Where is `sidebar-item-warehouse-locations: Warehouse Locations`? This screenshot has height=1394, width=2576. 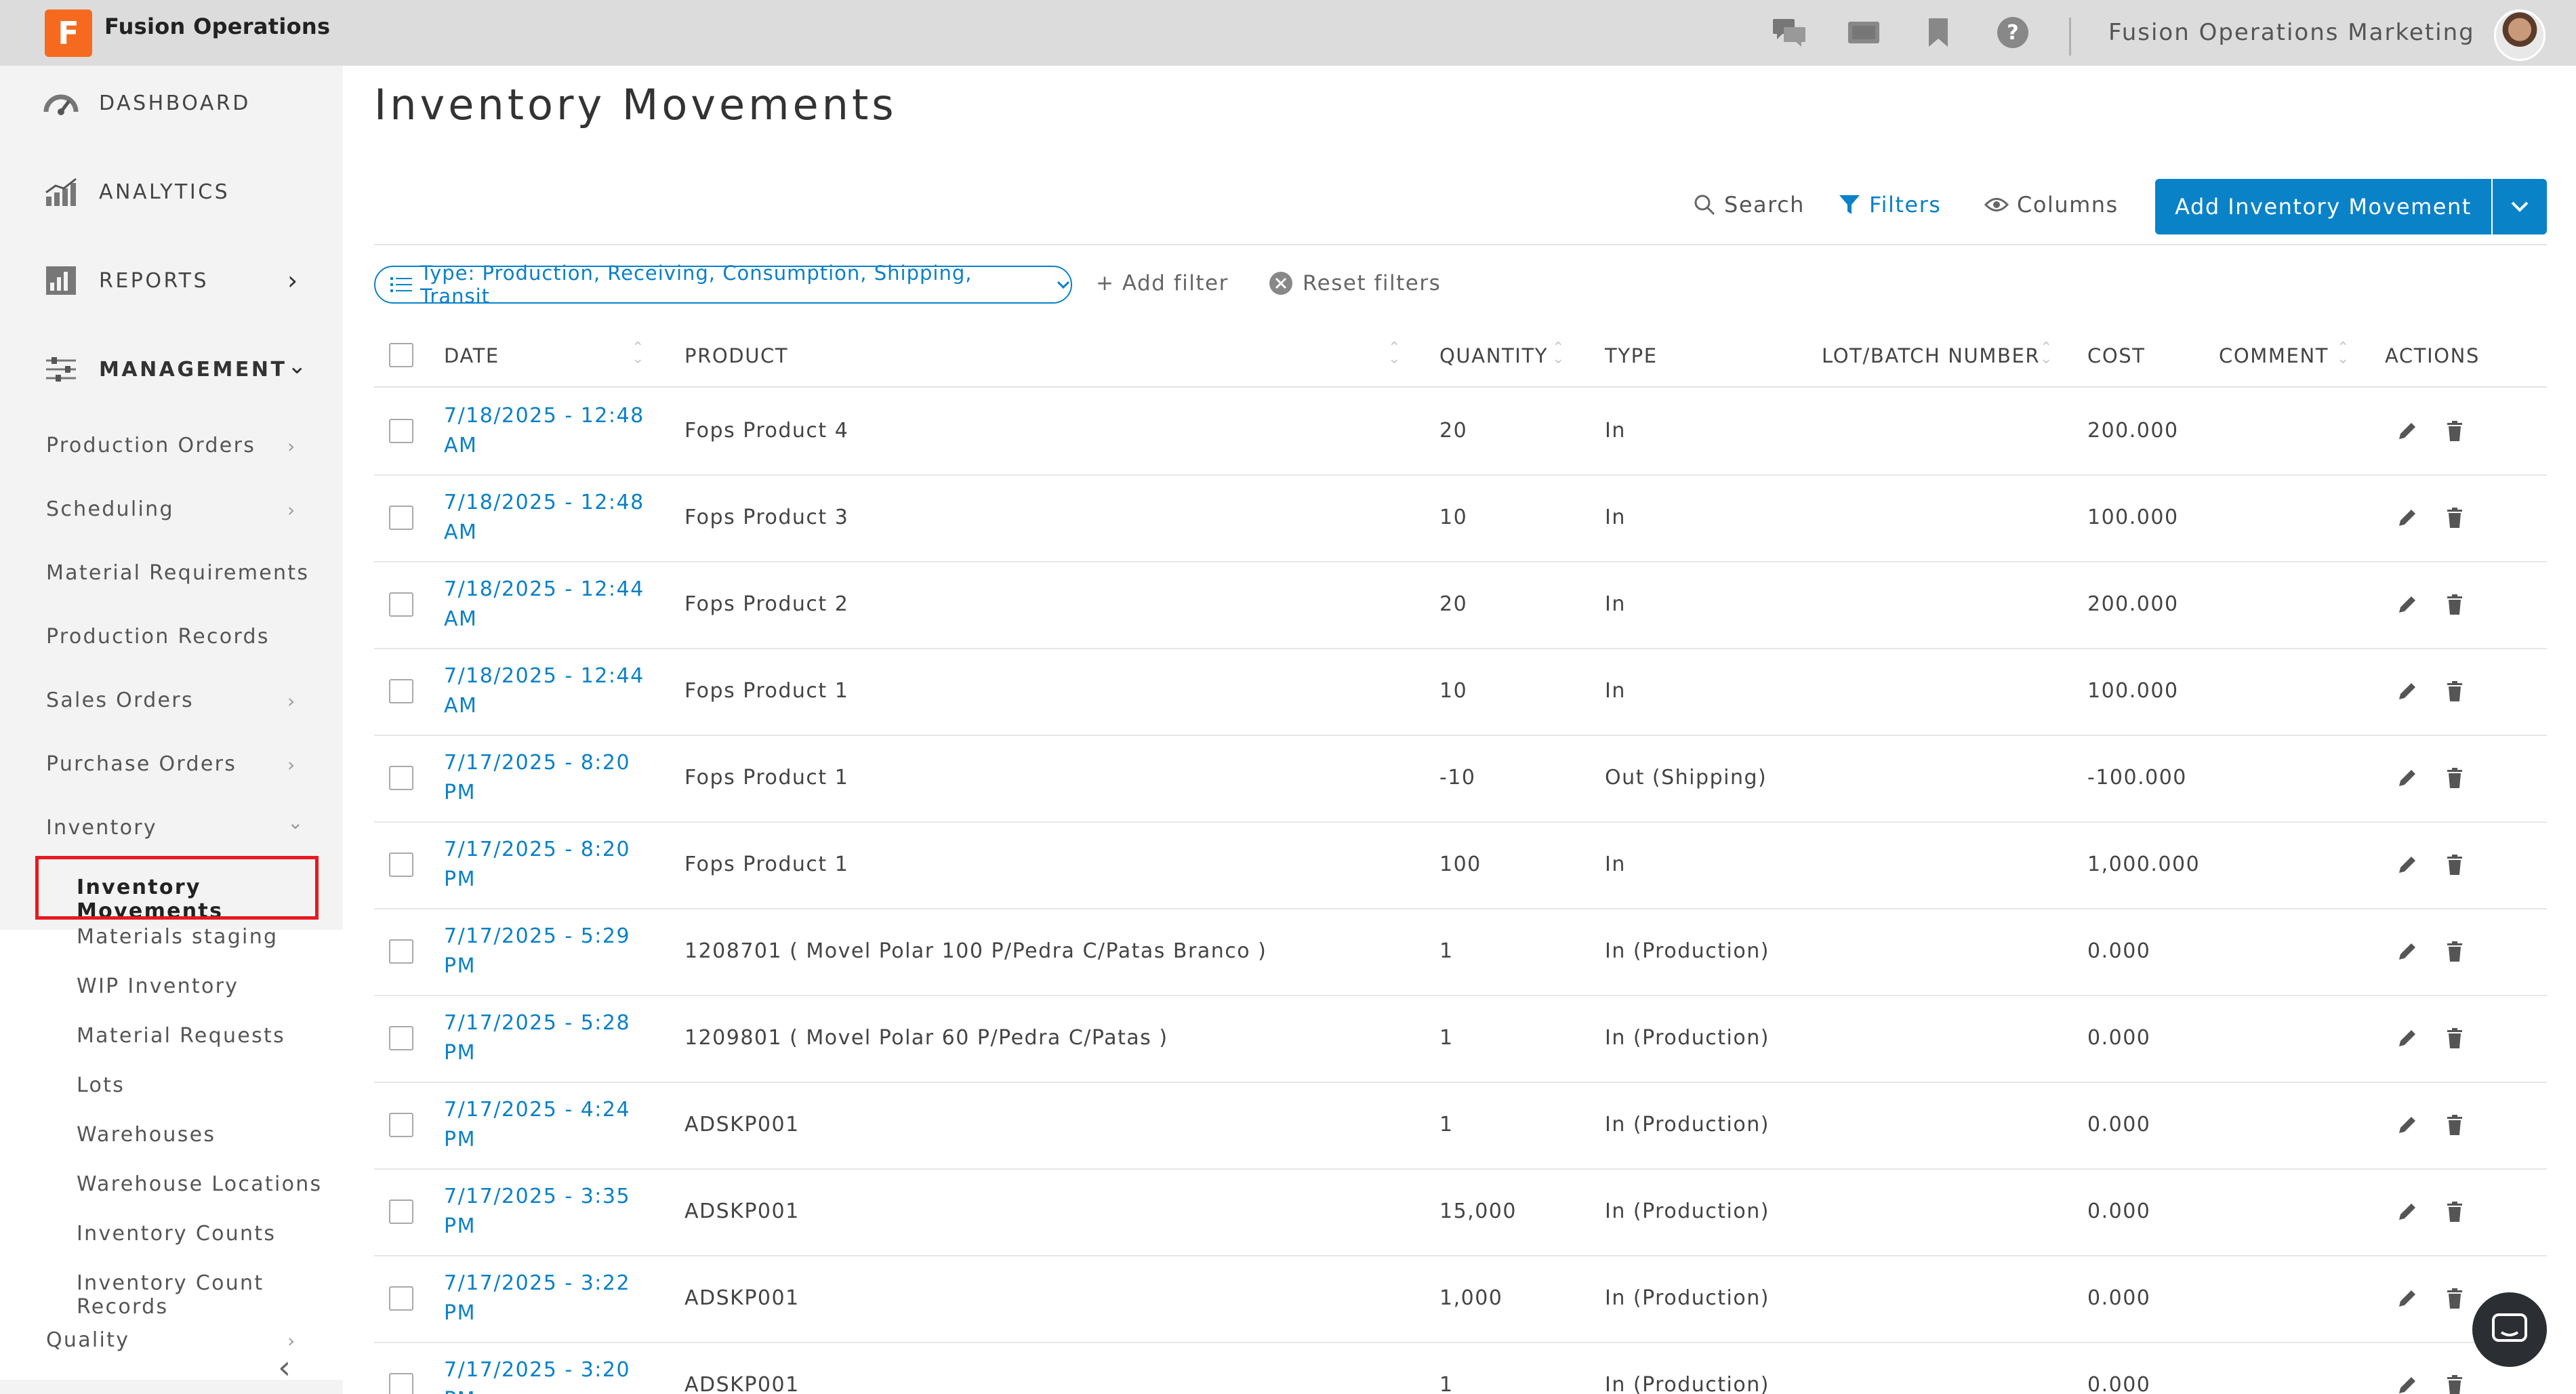 sidebar-item-warehouse-locations: Warehouse Locations is located at coordinates (200, 1184).